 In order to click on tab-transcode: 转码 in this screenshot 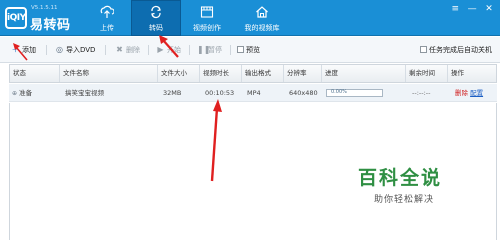, I will do `click(156, 18)`.